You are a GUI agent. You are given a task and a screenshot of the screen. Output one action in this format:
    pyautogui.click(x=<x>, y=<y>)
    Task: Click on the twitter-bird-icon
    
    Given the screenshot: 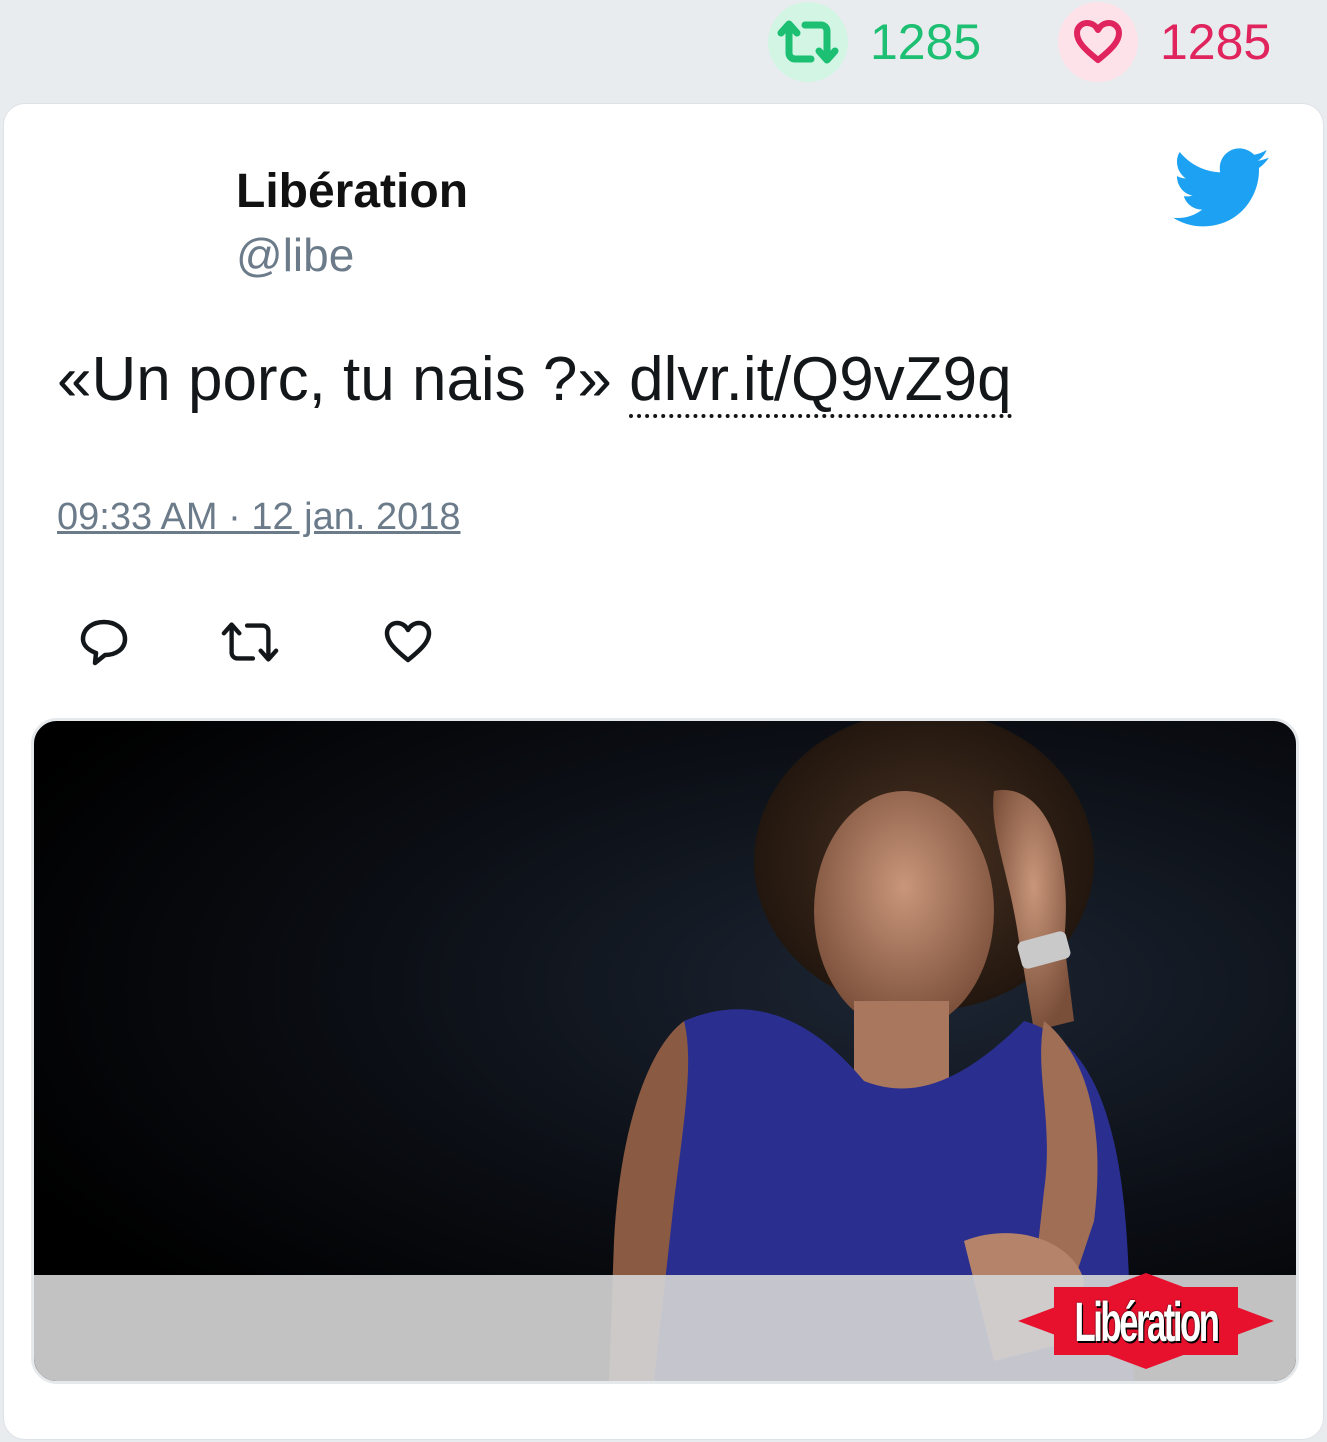 What is the action you would take?
    pyautogui.click(x=1221, y=188)
    